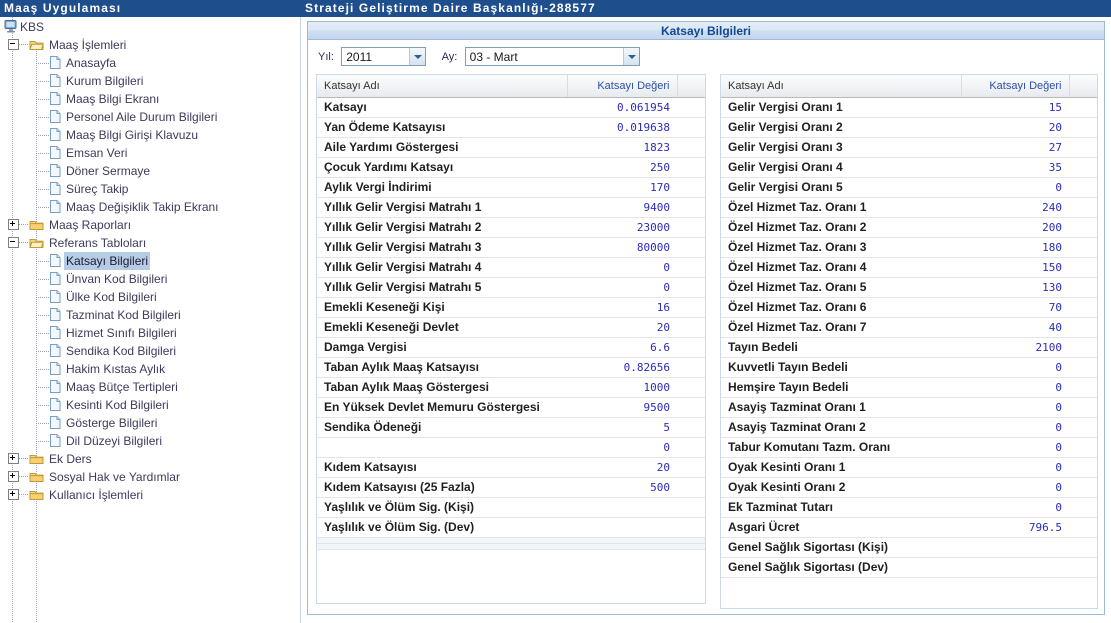  I want to click on table-row: Taban Aylık Maaş Katsayısı 0.82656, so click(511, 367).